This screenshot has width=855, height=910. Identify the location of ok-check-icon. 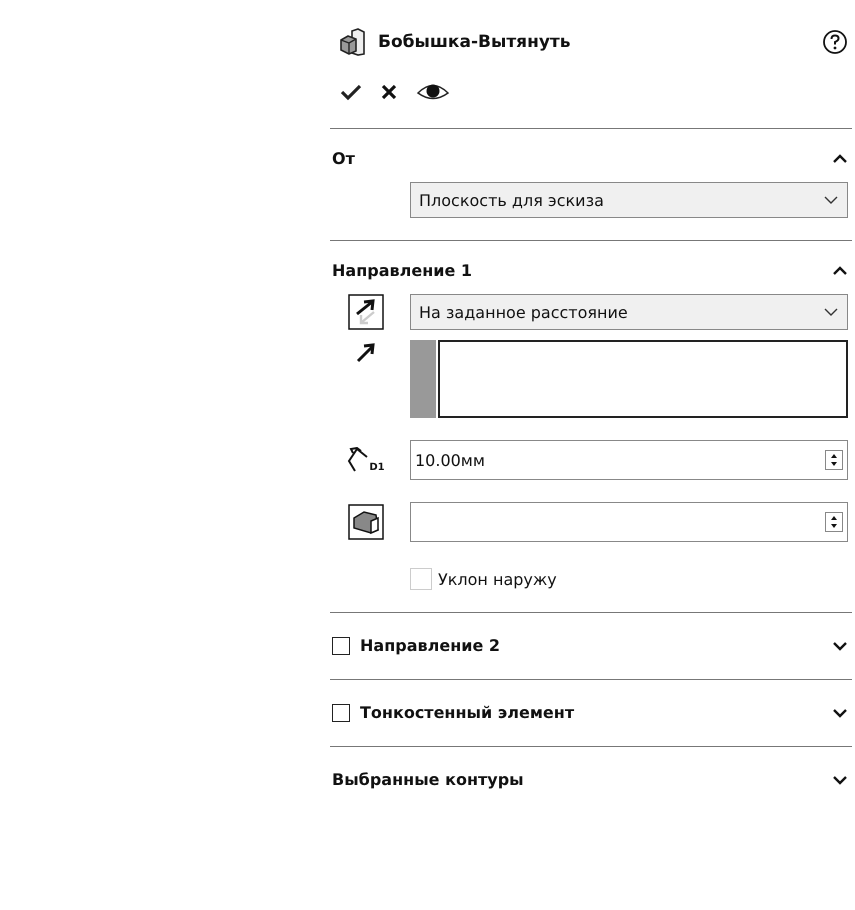
(351, 92).